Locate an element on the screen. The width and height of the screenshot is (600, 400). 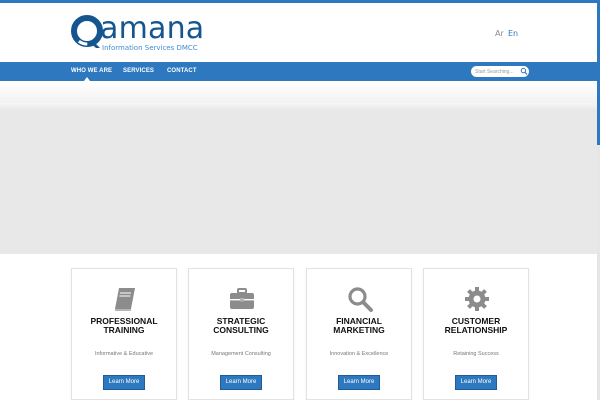
service-title: FINANCIAL MARKETING is located at coordinates (359, 325).